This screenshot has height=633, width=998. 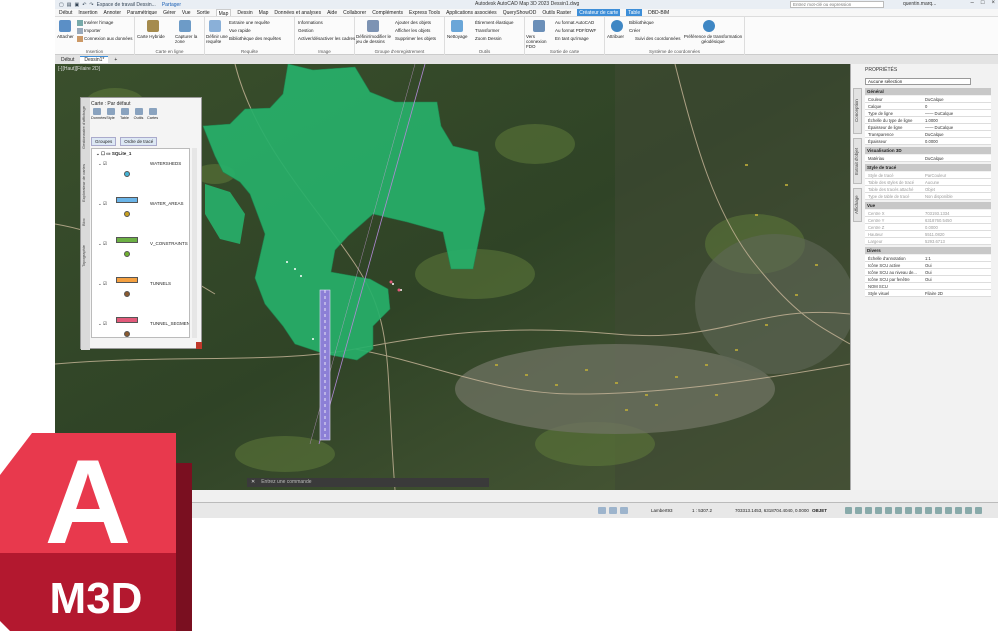 What do you see at coordinates (857, 111) in the screenshot?
I see `tab-design: Conception` at bounding box center [857, 111].